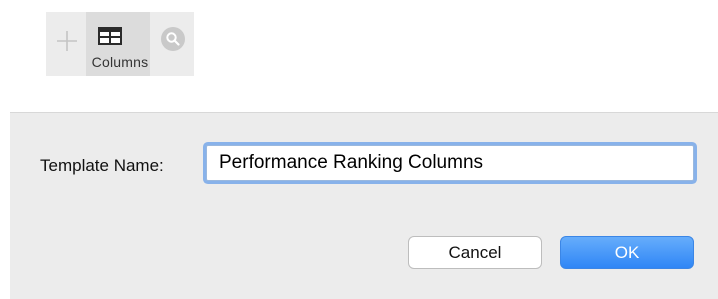  I want to click on search-icon, so click(173, 39).